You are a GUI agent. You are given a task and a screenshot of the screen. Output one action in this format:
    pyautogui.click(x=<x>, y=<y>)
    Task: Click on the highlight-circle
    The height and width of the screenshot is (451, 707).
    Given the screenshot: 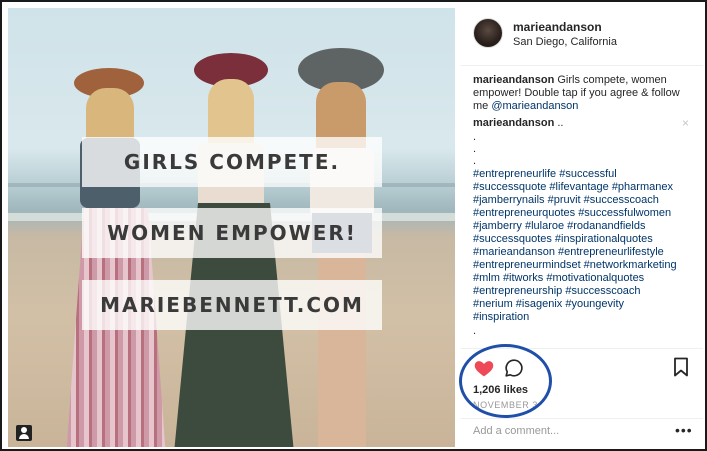 What is the action you would take?
    pyautogui.click(x=505, y=381)
    